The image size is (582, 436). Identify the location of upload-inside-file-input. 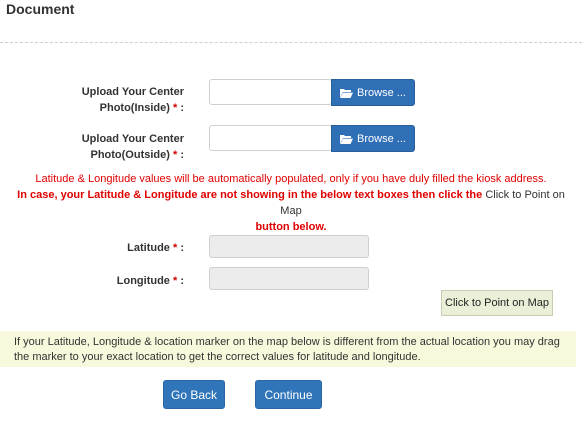
(270, 92).